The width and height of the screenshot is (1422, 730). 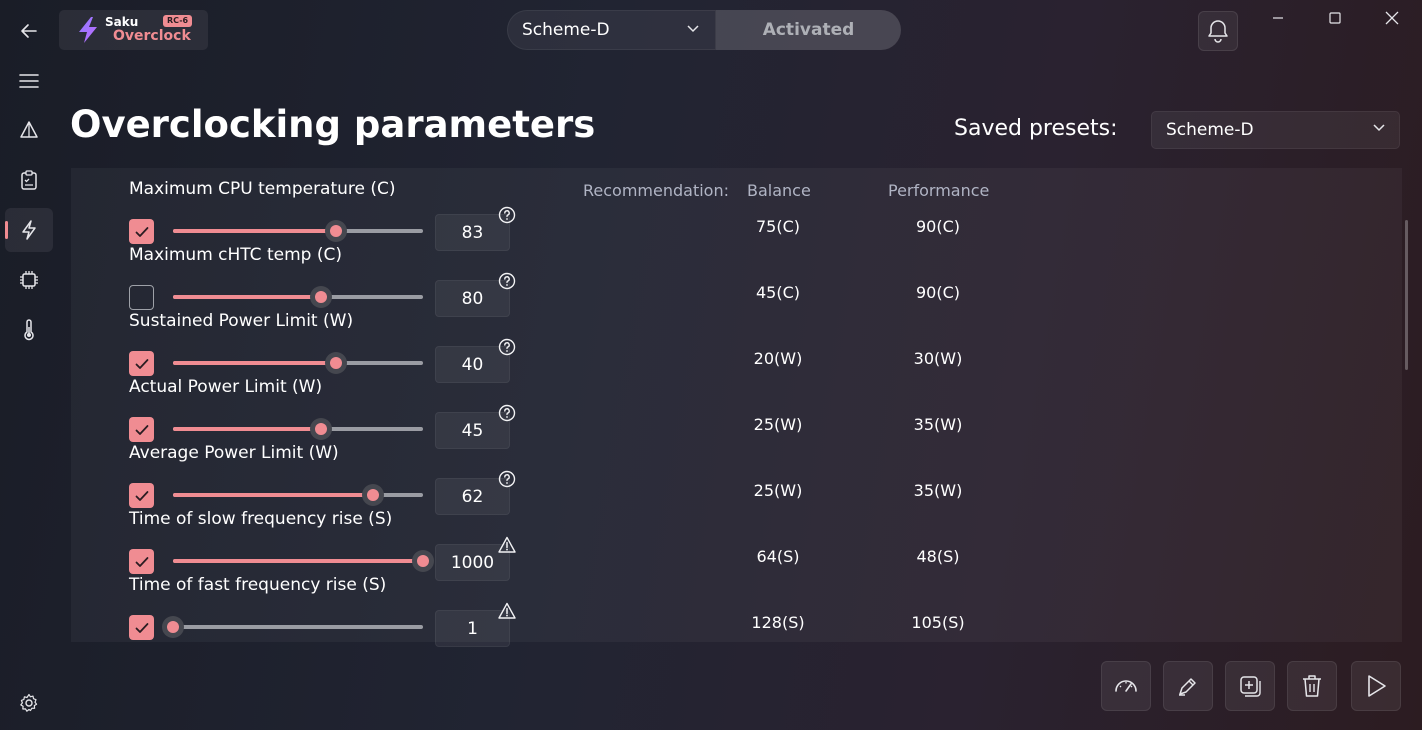 What do you see at coordinates (258, 585) in the screenshot?
I see `param-label: Time of fast frequency rise (S)` at bounding box center [258, 585].